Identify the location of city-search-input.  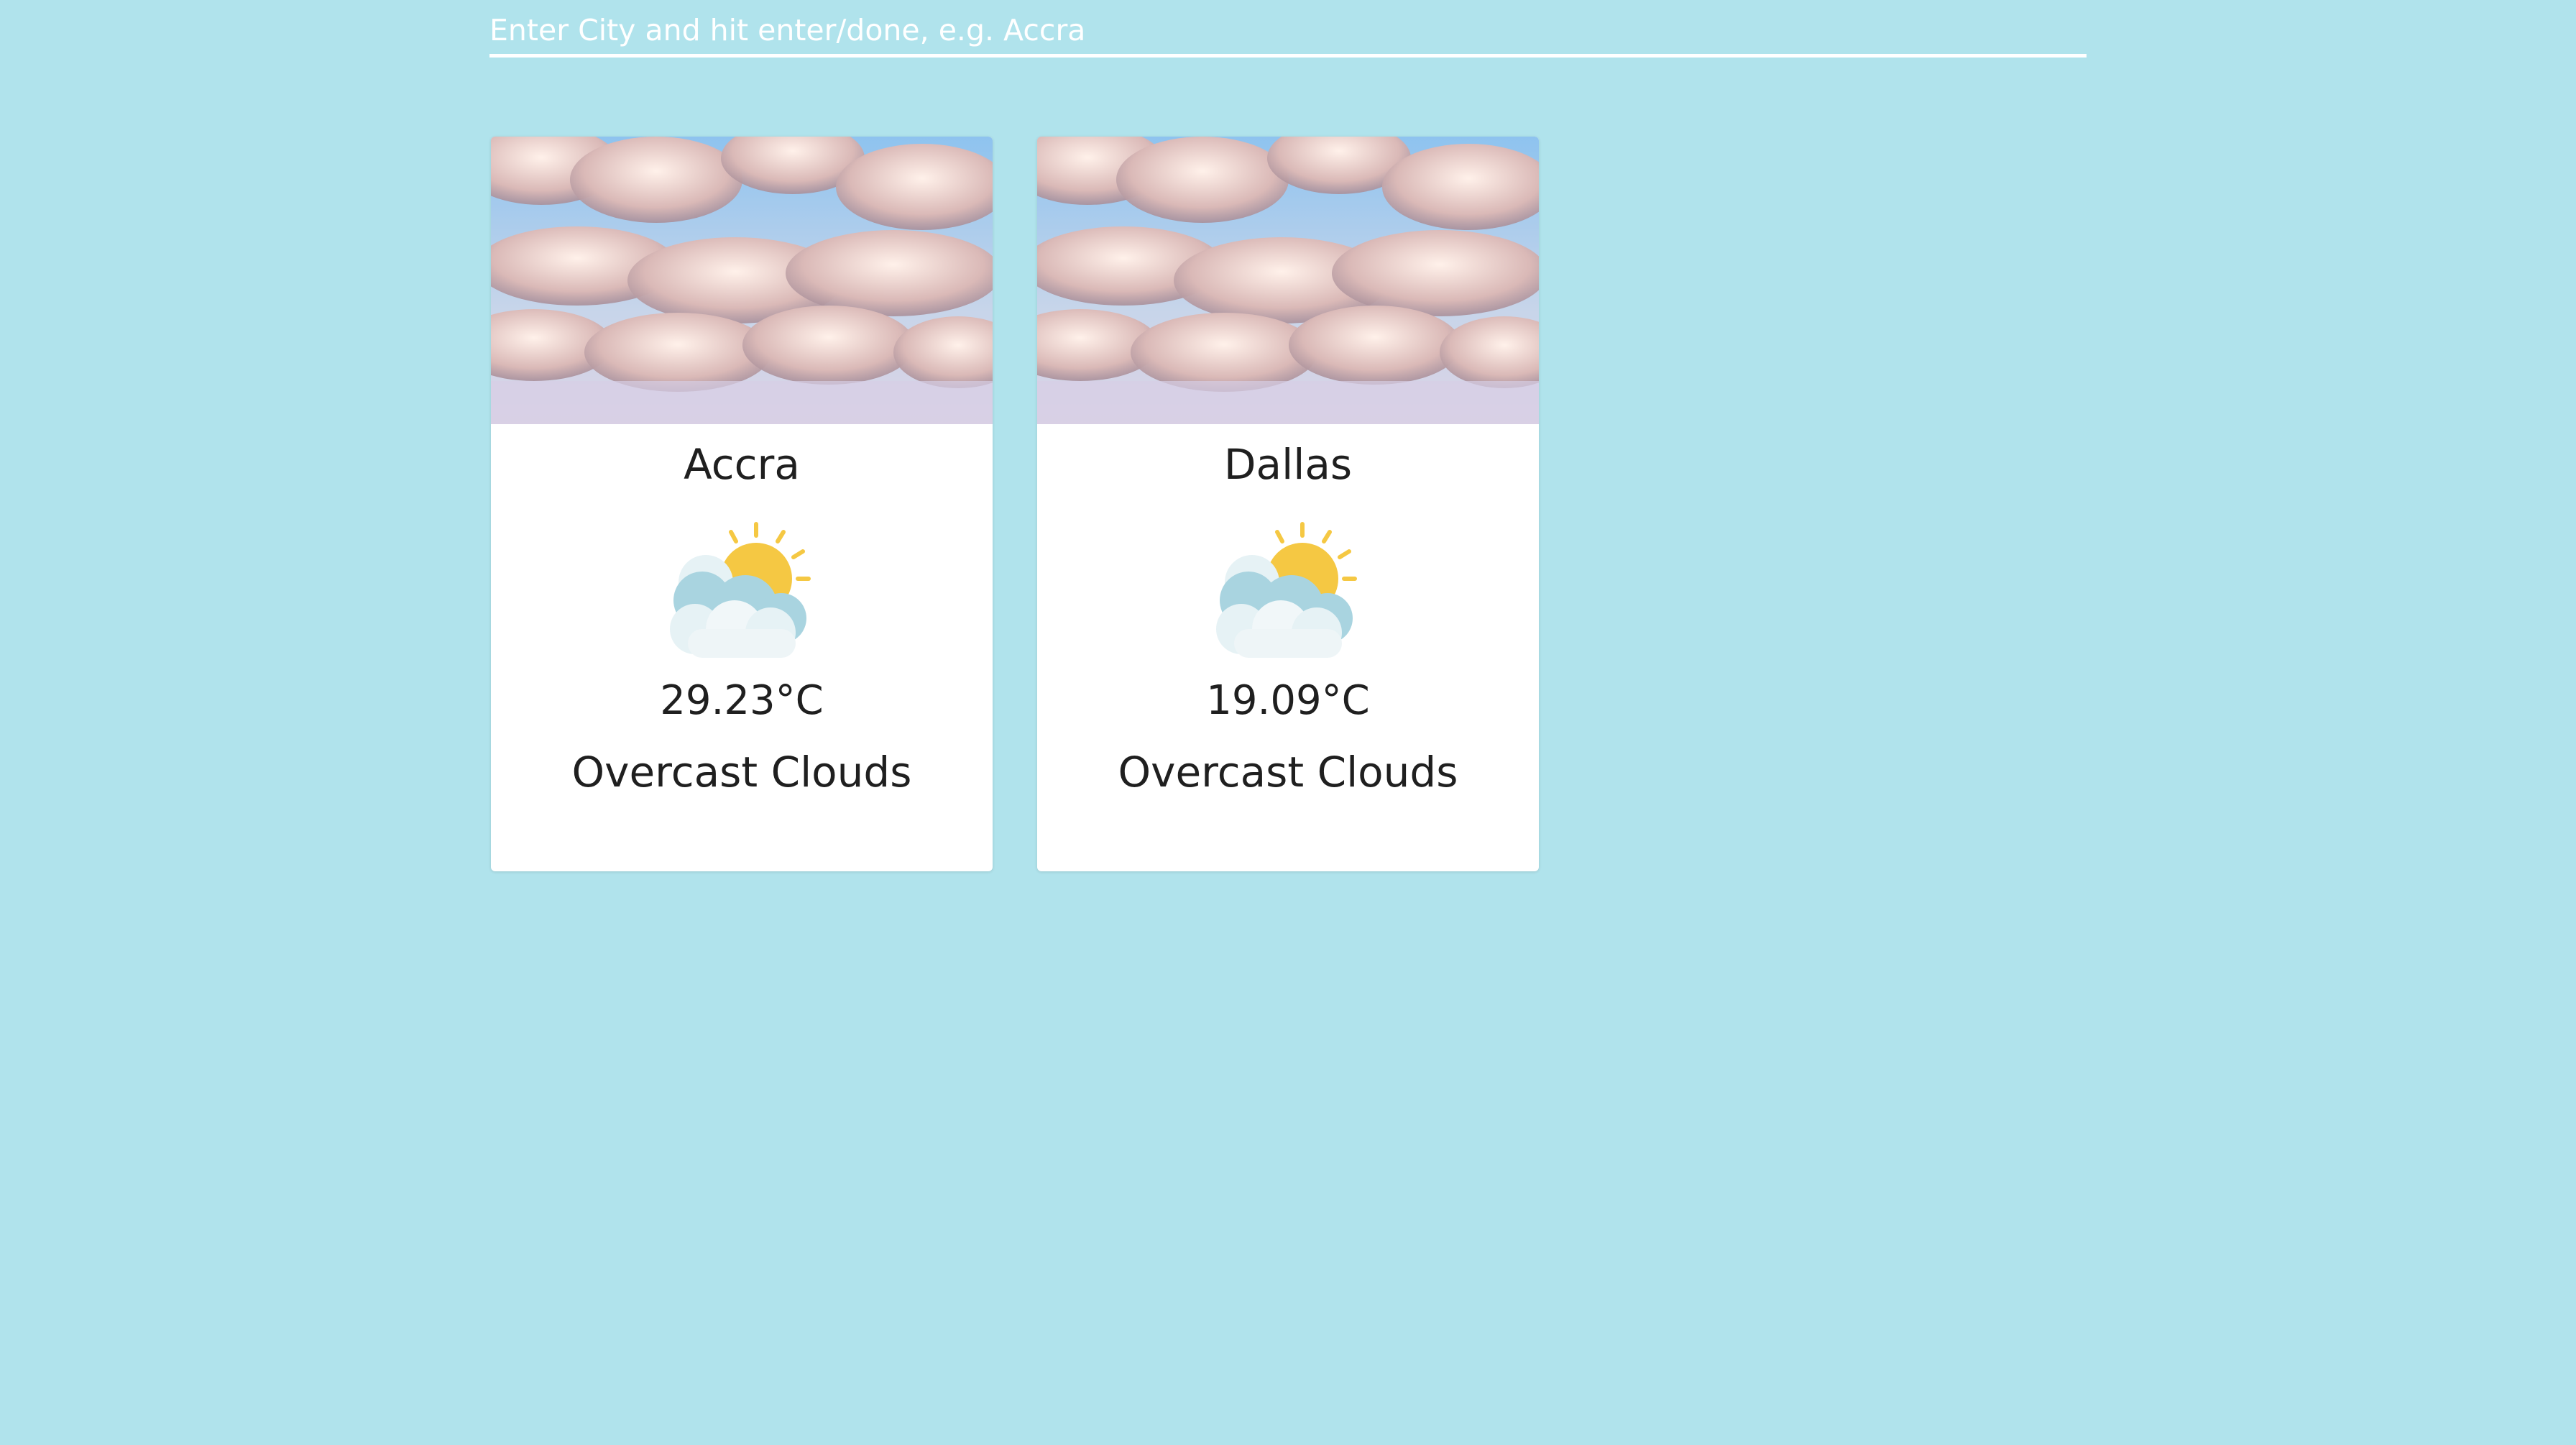
(1288, 32).